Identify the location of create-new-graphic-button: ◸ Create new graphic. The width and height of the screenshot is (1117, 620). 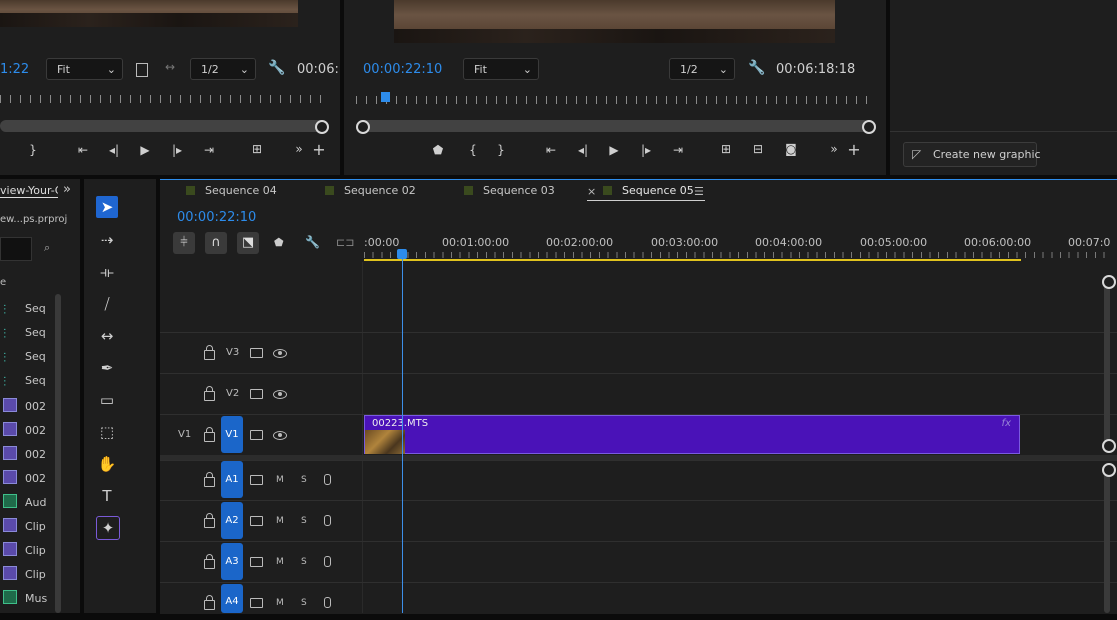
(972, 154).